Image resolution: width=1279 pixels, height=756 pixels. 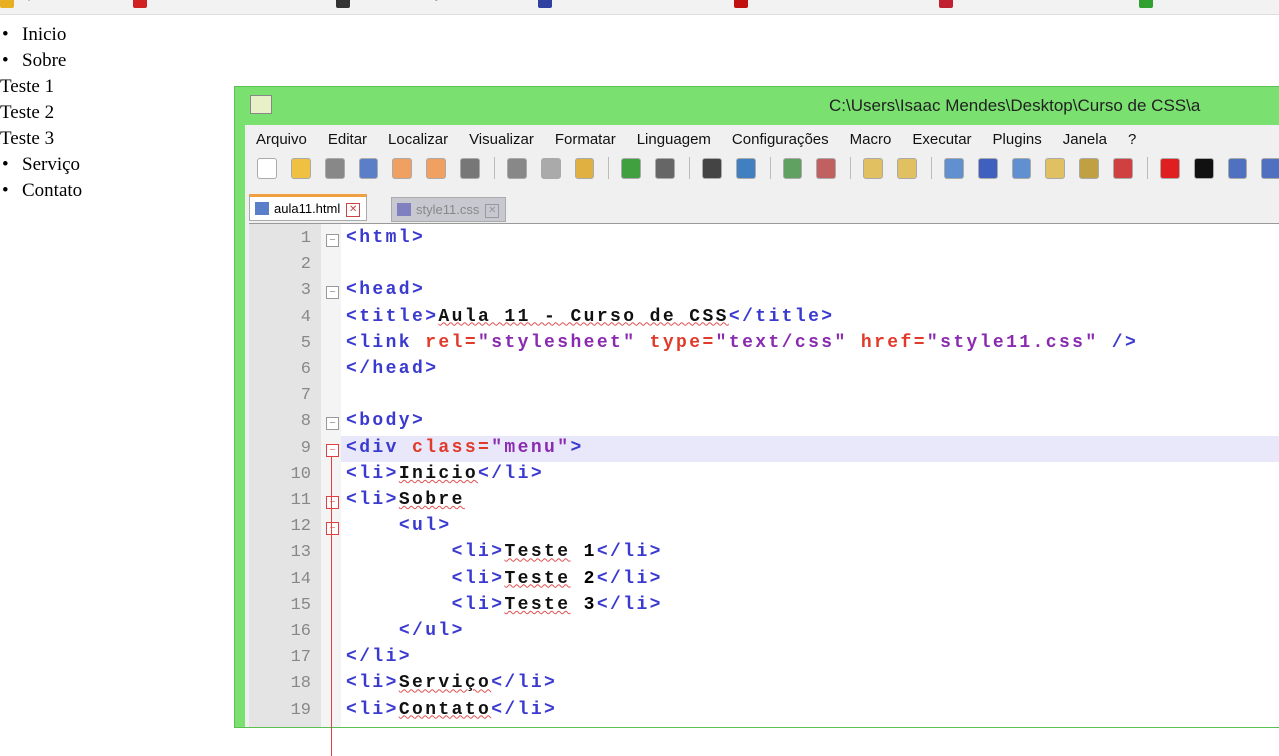 I want to click on save-all-icon, so click(x=368, y=168).